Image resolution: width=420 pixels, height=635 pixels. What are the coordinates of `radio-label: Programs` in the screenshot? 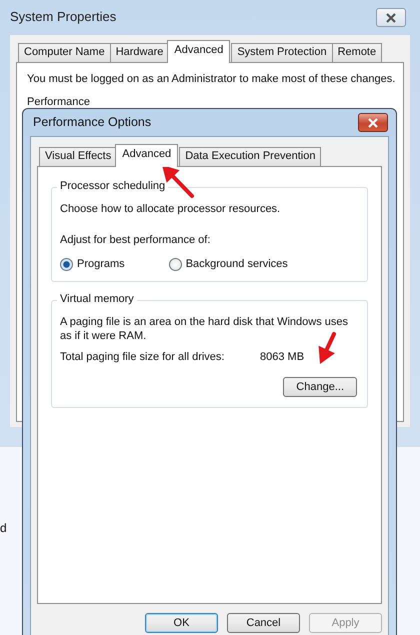 It's located at (101, 265).